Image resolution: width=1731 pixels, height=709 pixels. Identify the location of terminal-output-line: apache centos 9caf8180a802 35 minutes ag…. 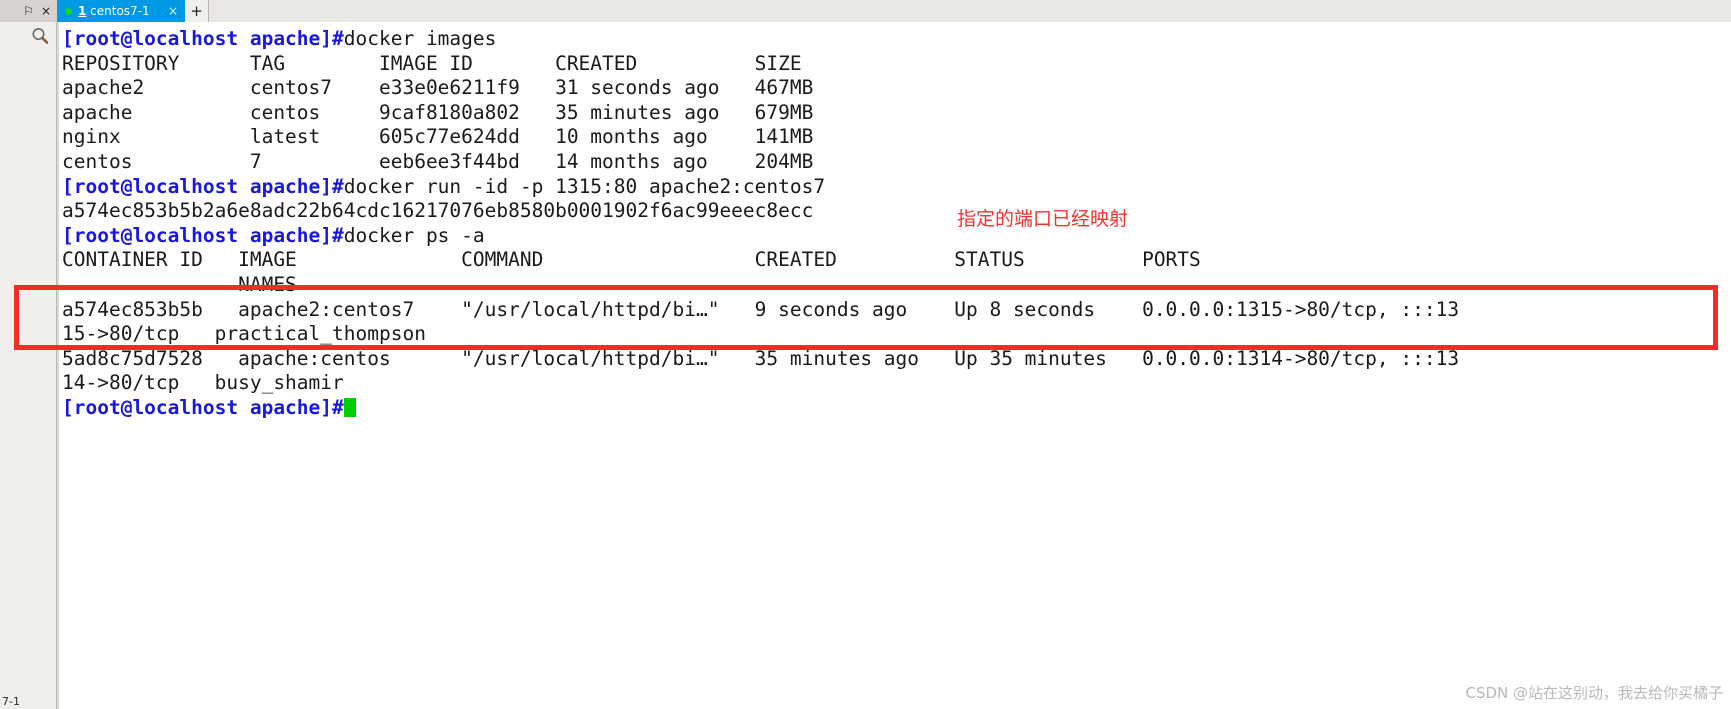
(438, 112).